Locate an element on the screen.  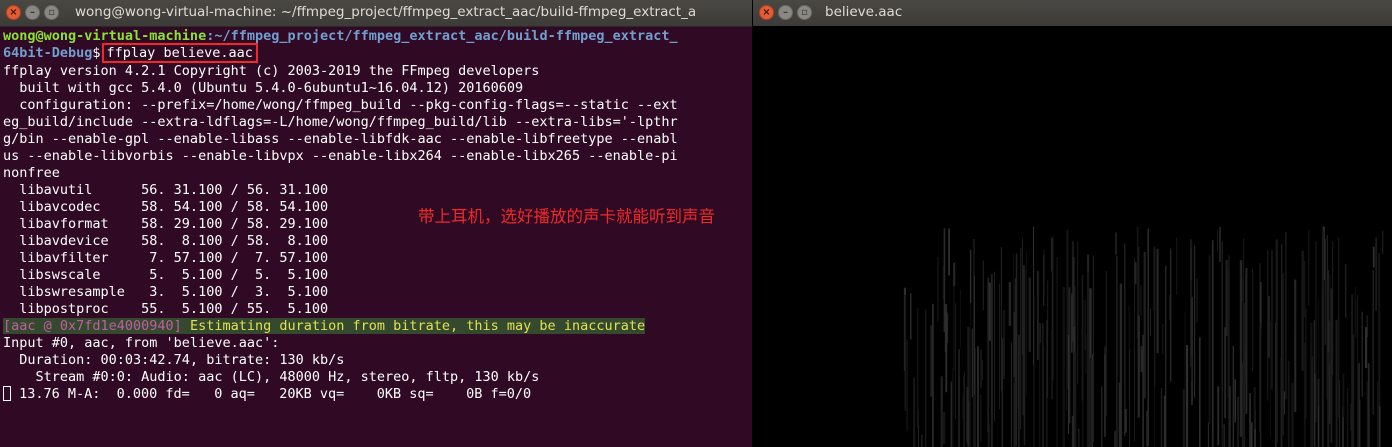
player-title: believe.aac is located at coordinates (864, 12).